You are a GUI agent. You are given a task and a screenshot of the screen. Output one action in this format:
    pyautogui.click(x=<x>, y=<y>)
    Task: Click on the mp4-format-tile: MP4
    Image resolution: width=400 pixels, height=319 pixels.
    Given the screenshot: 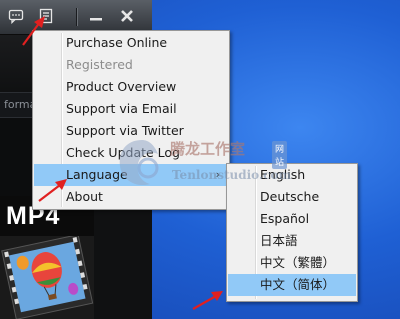 What is the action you would take?
    pyautogui.click(x=47, y=257)
    